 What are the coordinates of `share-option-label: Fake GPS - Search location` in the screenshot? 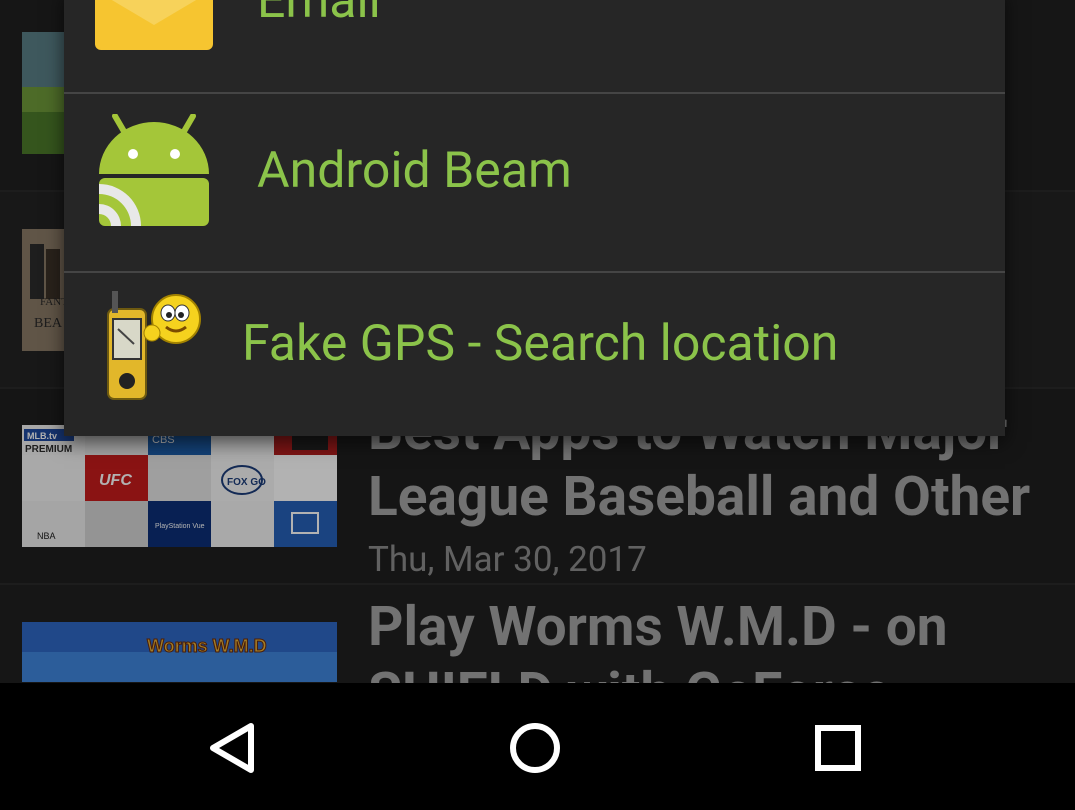 It's located at (540, 344).